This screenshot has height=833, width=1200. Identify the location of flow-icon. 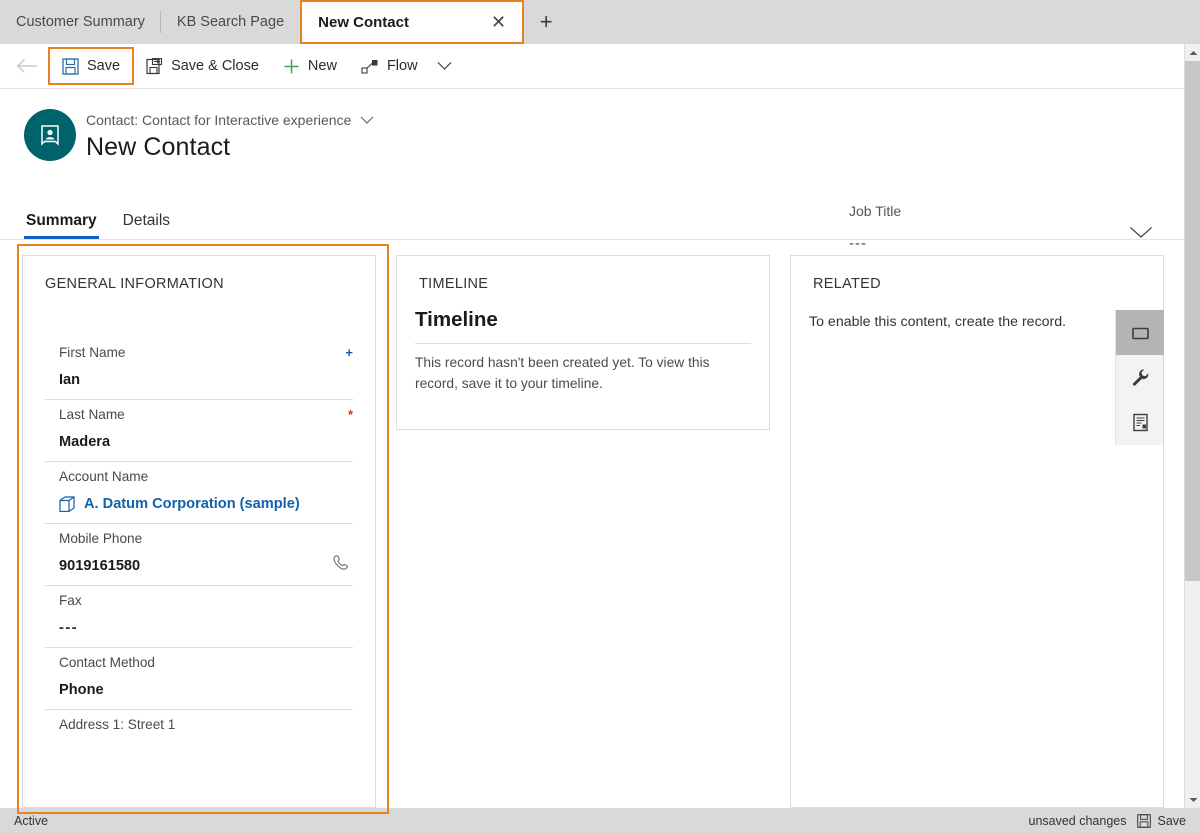
(370, 66).